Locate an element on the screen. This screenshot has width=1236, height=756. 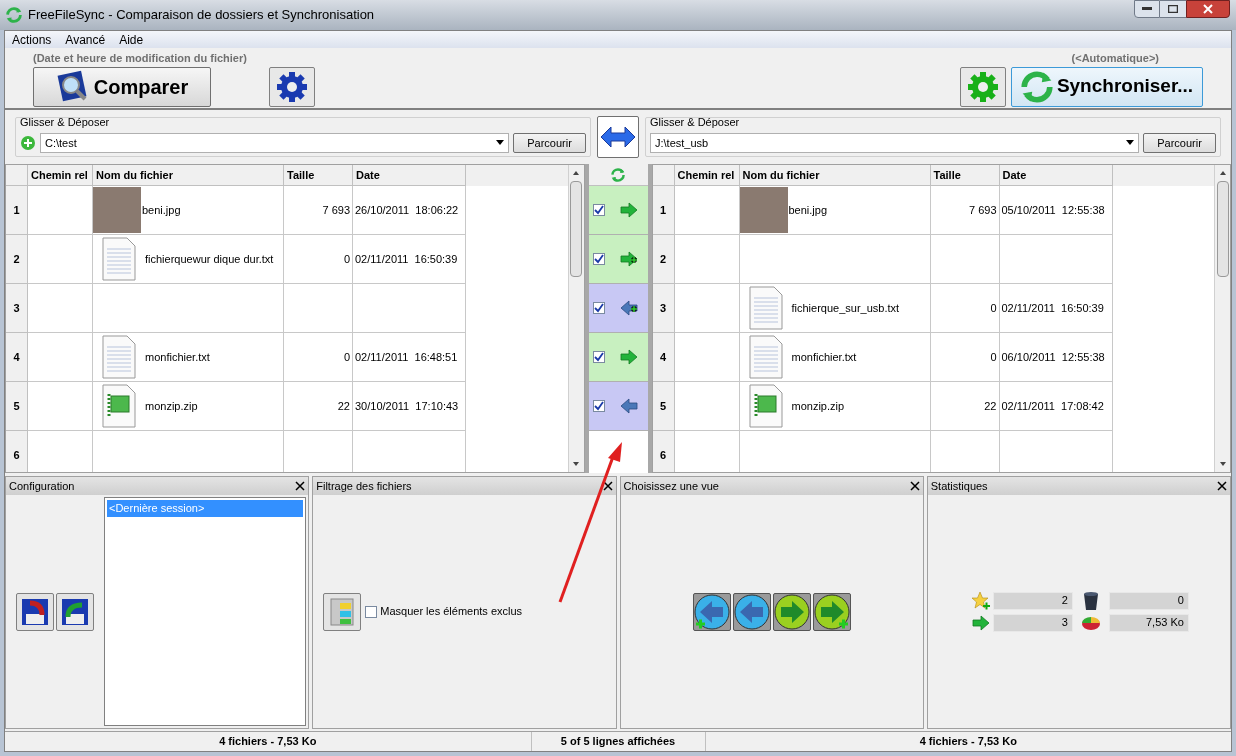
left-arrow-button is located at coordinates (751, 611).